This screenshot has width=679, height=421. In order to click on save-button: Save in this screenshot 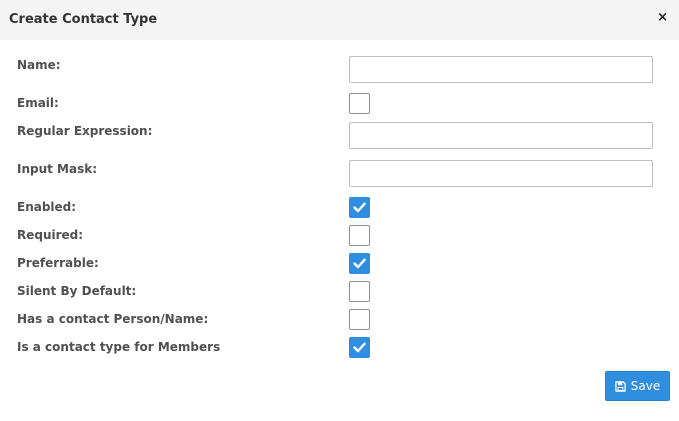, I will do `click(637, 386)`.